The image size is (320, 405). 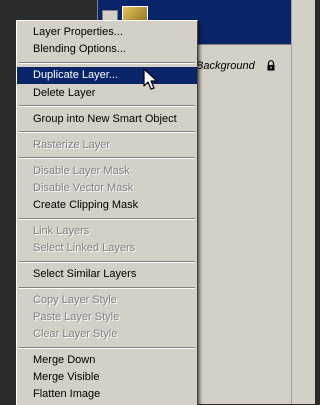 What do you see at coordinates (303, 202) in the screenshot?
I see `panel-scrollbar` at bounding box center [303, 202].